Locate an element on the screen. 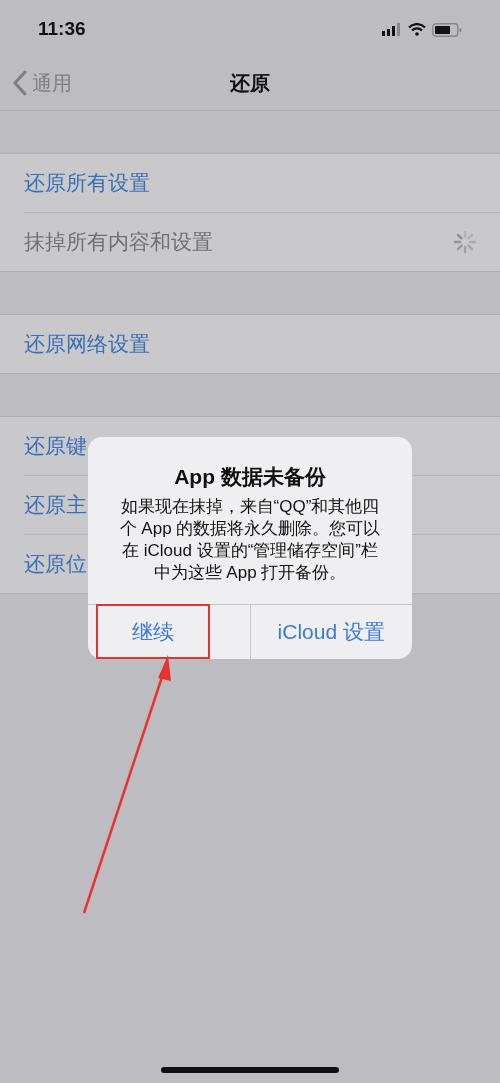  settings-row: 还原所有设置 is located at coordinates (262, 183).